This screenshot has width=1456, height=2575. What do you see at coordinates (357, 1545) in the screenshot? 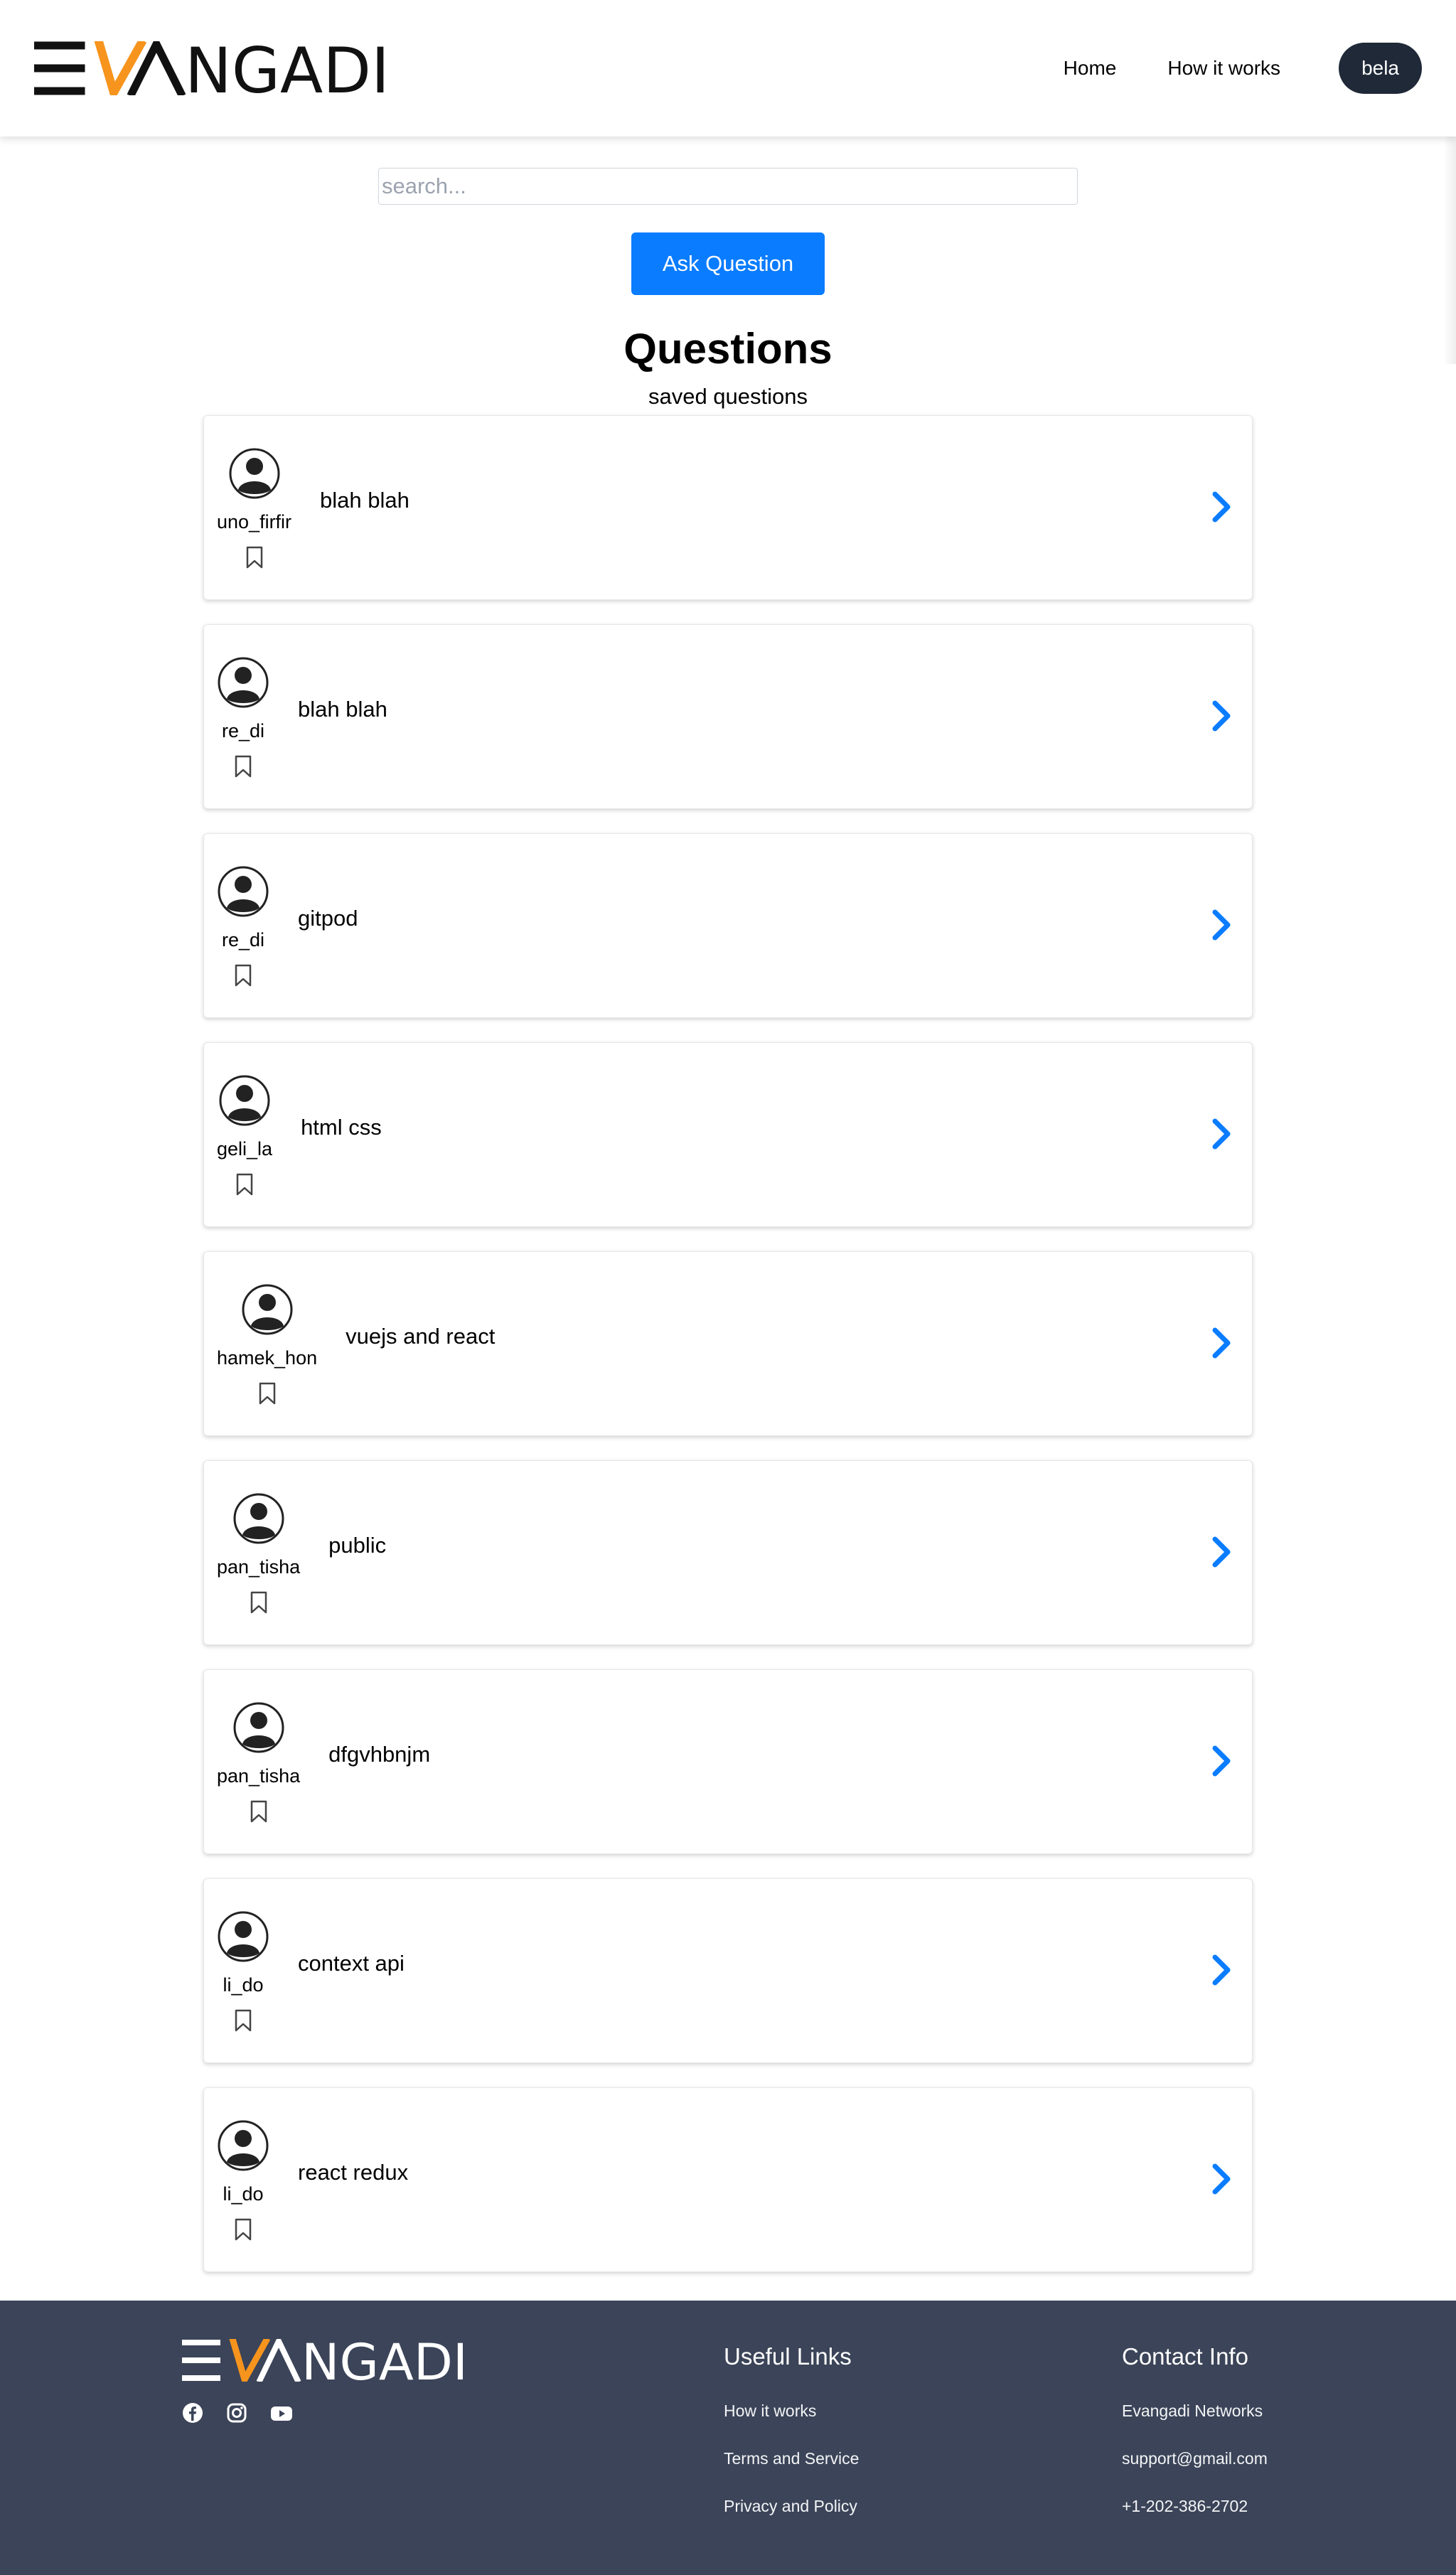
I see `question-title: public` at bounding box center [357, 1545].